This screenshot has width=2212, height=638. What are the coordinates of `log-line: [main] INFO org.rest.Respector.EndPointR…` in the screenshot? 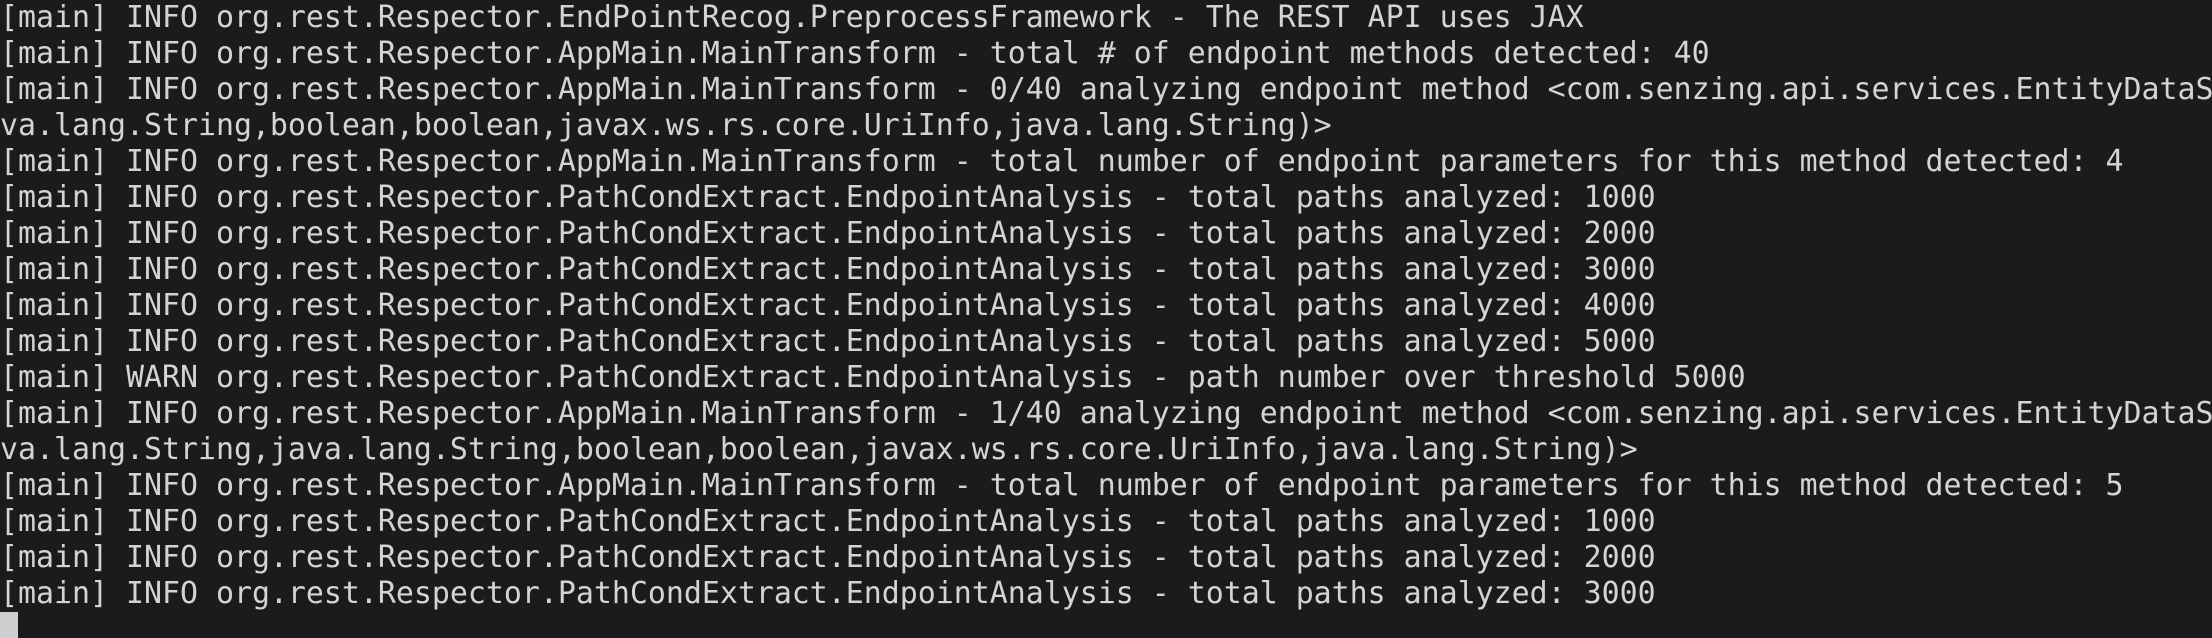 It's located at (792, 17).